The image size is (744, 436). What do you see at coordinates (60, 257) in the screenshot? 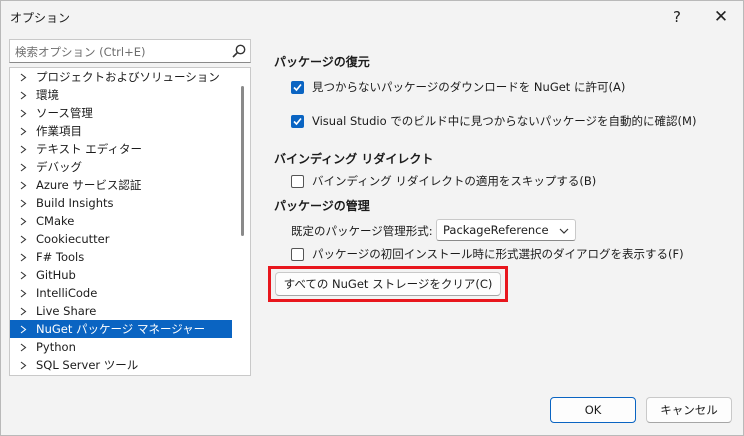
I see `tree-item-label: F# Tools` at bounding box center [60, 257].